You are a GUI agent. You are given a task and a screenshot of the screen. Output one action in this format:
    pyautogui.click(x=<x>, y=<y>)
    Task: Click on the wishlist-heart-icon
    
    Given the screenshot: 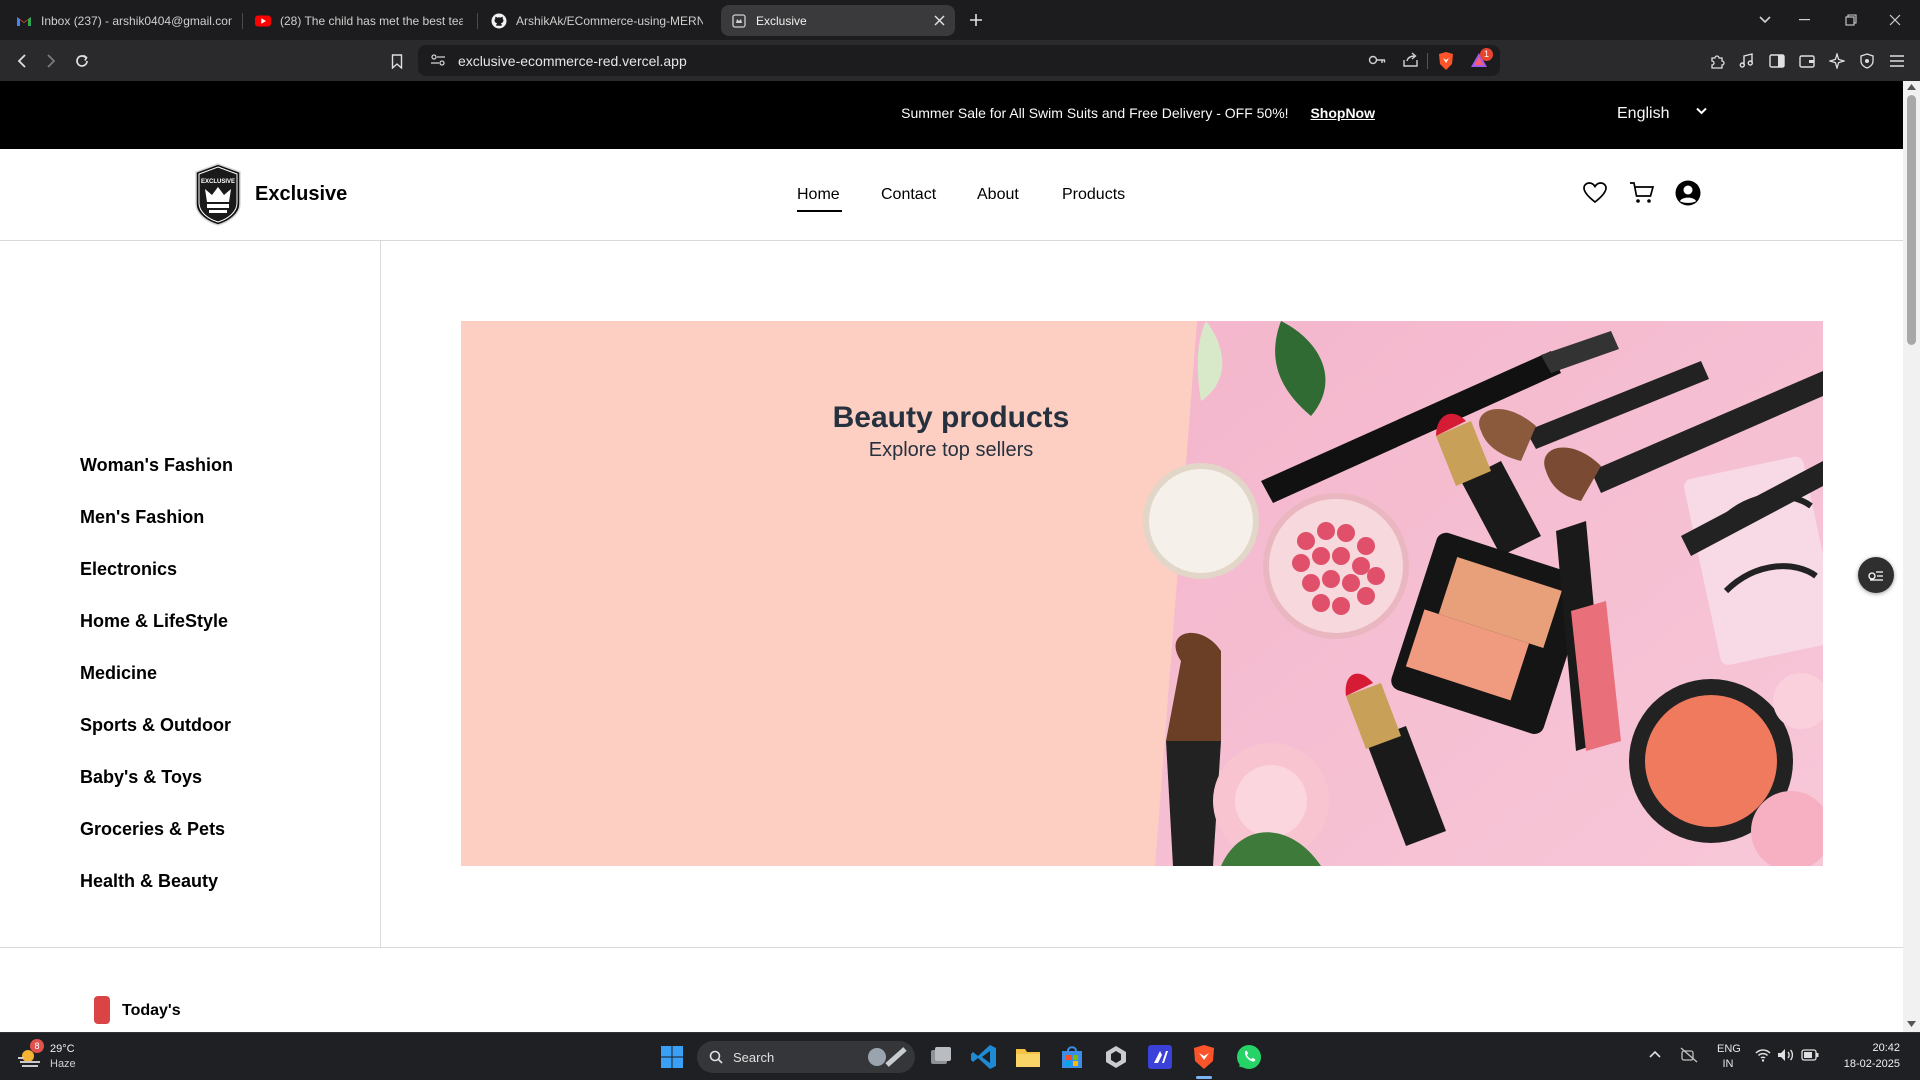 What is the action you would take?
    pyautogui.click(x=1595, y=193)
    